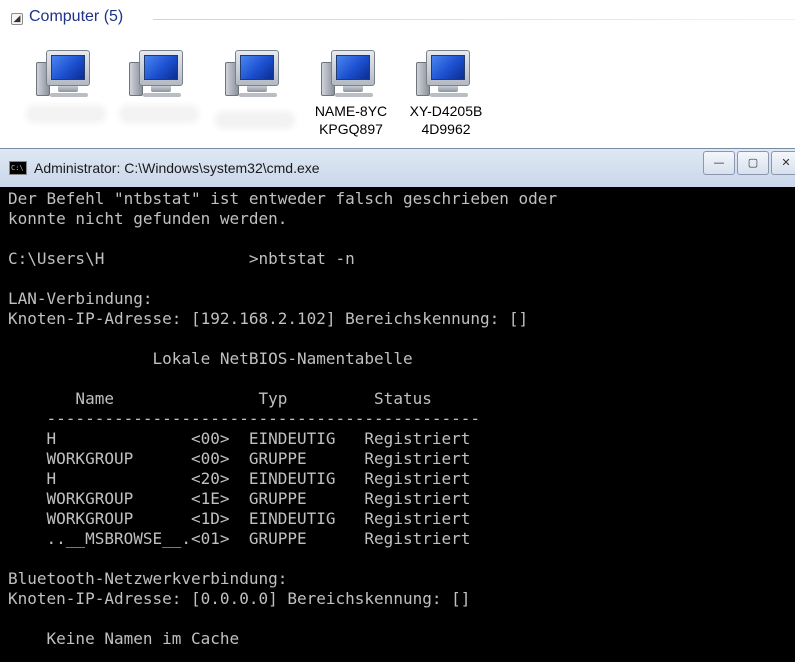 The width and height of the screenshot is (795, 662). I want to click on computer-name-line1: XY-D4205B, so click(446, 111).